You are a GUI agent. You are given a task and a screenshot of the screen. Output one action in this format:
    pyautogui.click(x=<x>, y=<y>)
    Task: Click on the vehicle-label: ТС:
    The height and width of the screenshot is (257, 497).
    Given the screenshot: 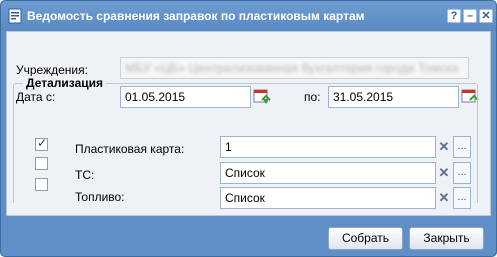 What is the action you would take?
    pyautogui.click(x=85, y=175)
    